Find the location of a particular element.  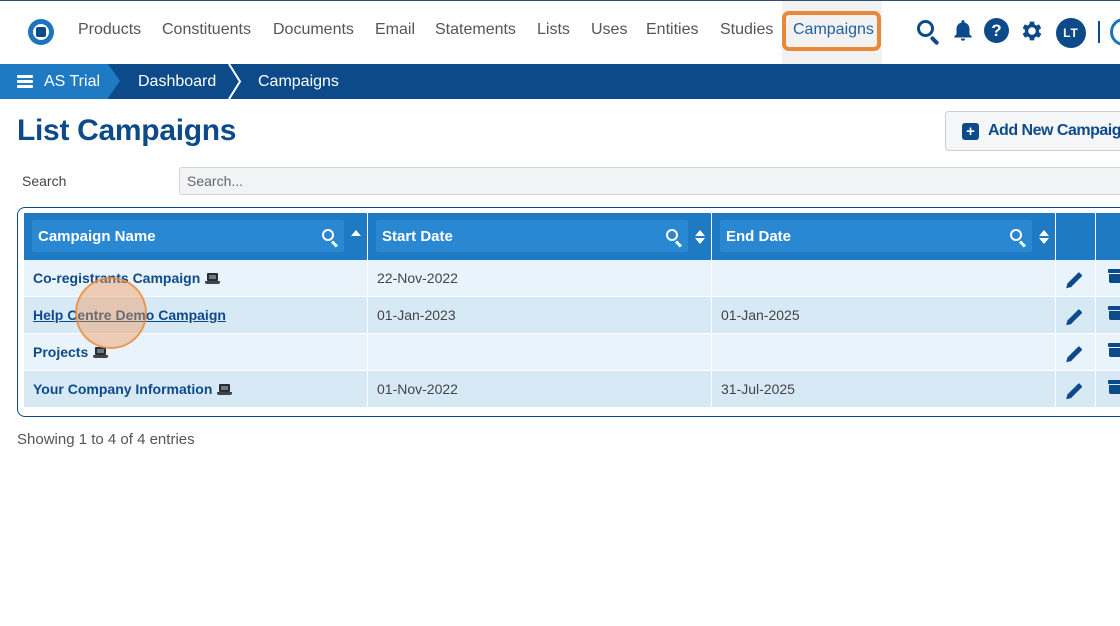

start-date: 01-Nov-2022 is located at coordinates (417, 389).